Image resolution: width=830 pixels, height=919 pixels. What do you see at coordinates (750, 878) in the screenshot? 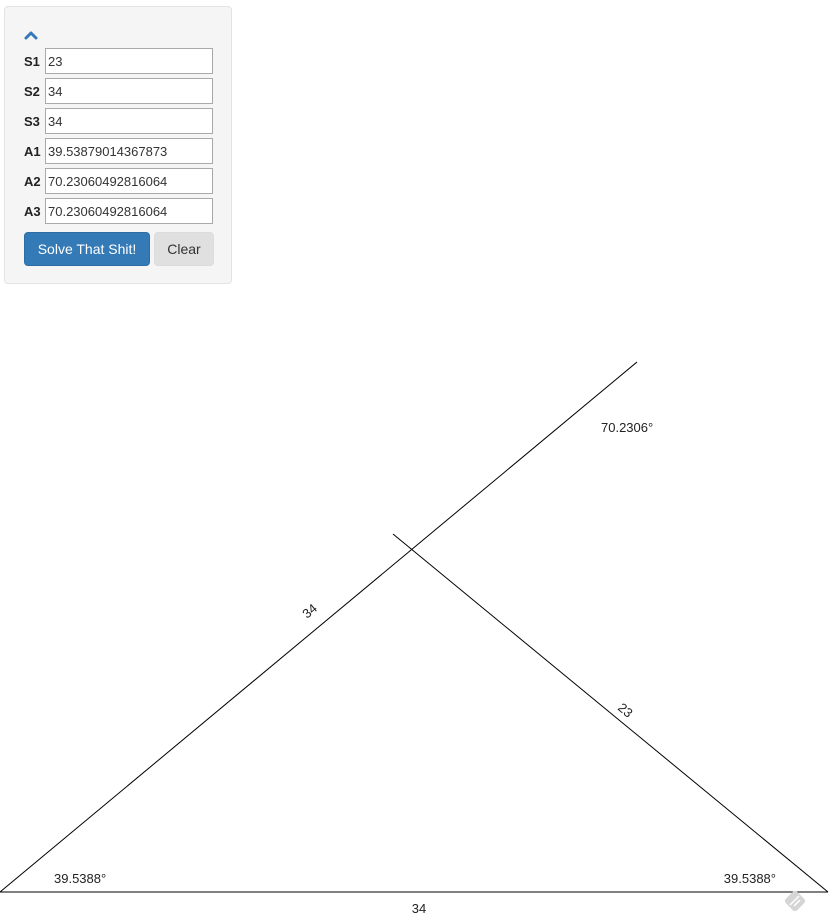
I see `angle-label-bottom-right: 39.5388°` at bounding box center [750, 878].